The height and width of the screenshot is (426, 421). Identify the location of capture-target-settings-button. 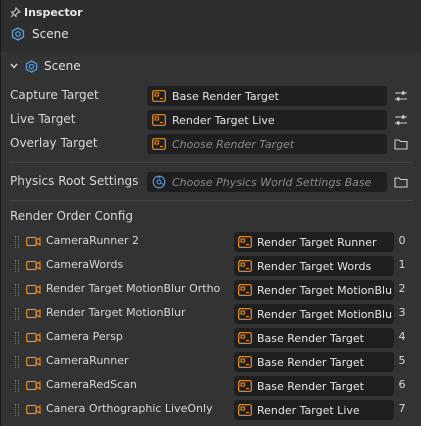
(401, 96).